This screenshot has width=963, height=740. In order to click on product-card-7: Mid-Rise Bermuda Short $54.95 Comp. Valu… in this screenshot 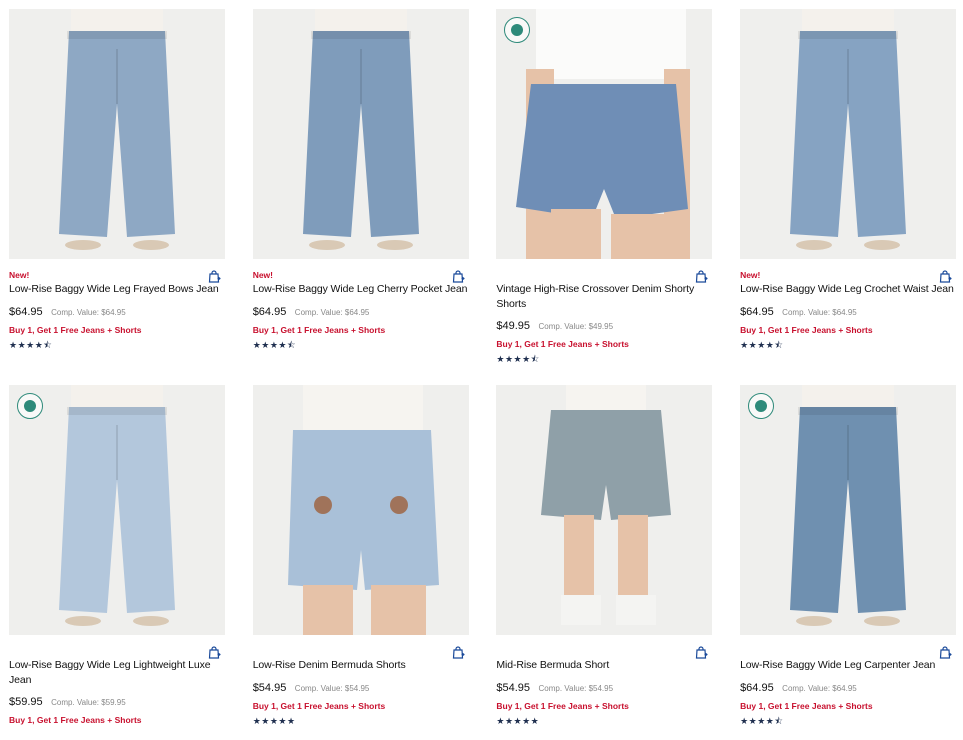, I will do `click(604, 562)`.